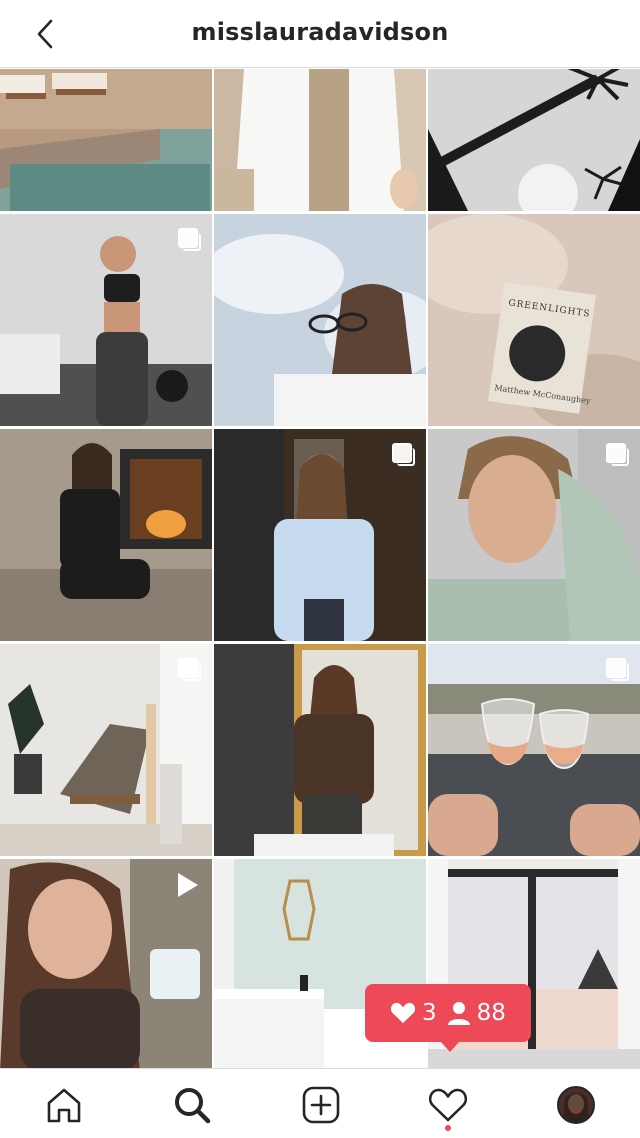 The width and height of the screenshot is (640, 1138). I want to click on notification-dot, so click(448, 1128).